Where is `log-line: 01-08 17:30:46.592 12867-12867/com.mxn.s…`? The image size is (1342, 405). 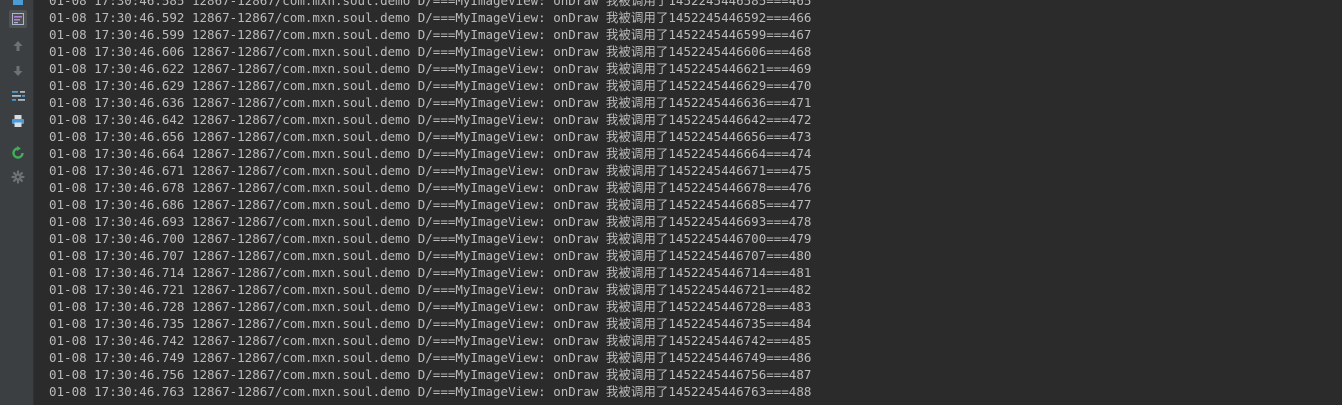 log-line: 01-08 17:30:46.592 12867-12867/com.mxn.s… is located at coordinates (430, 17).